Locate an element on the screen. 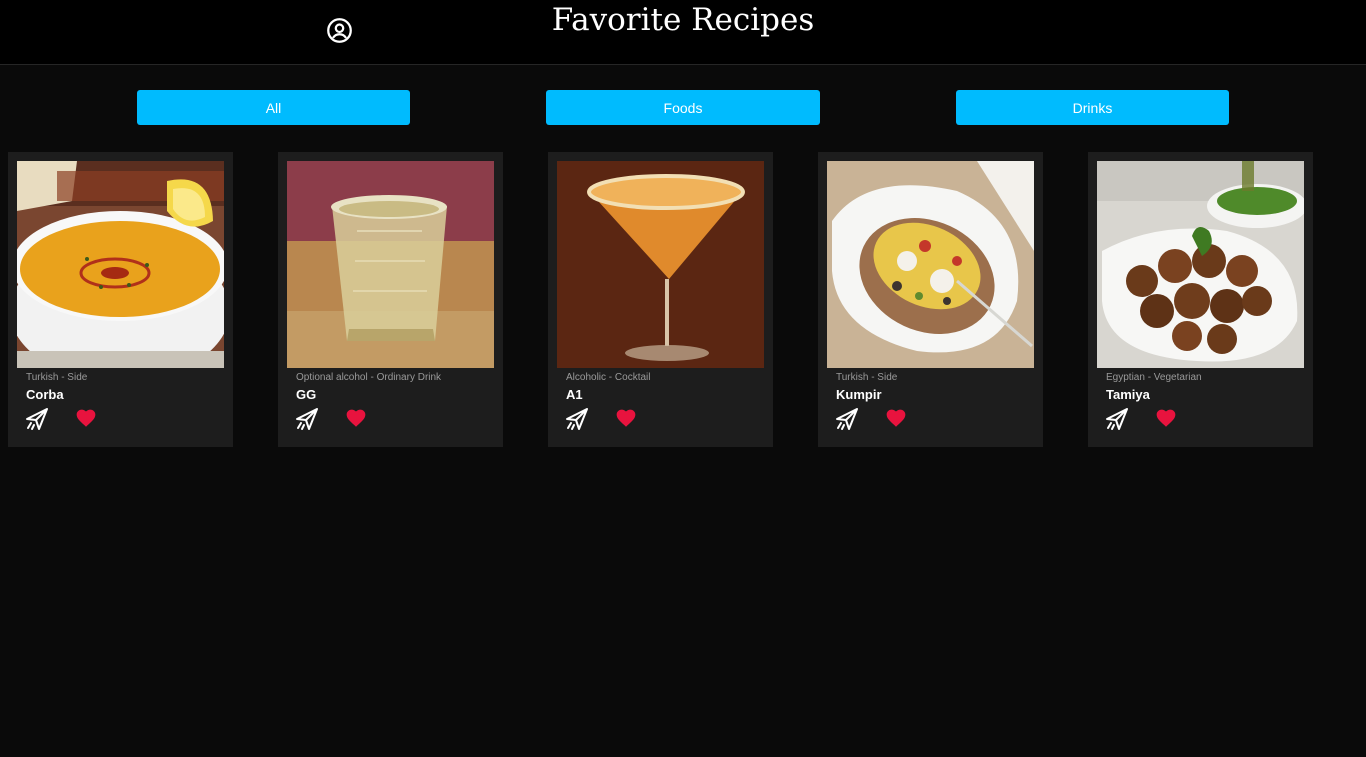  recipe-card-tamiya: Egyptian - Vegetarian Tamiya is located at coordinates (1200, 299).